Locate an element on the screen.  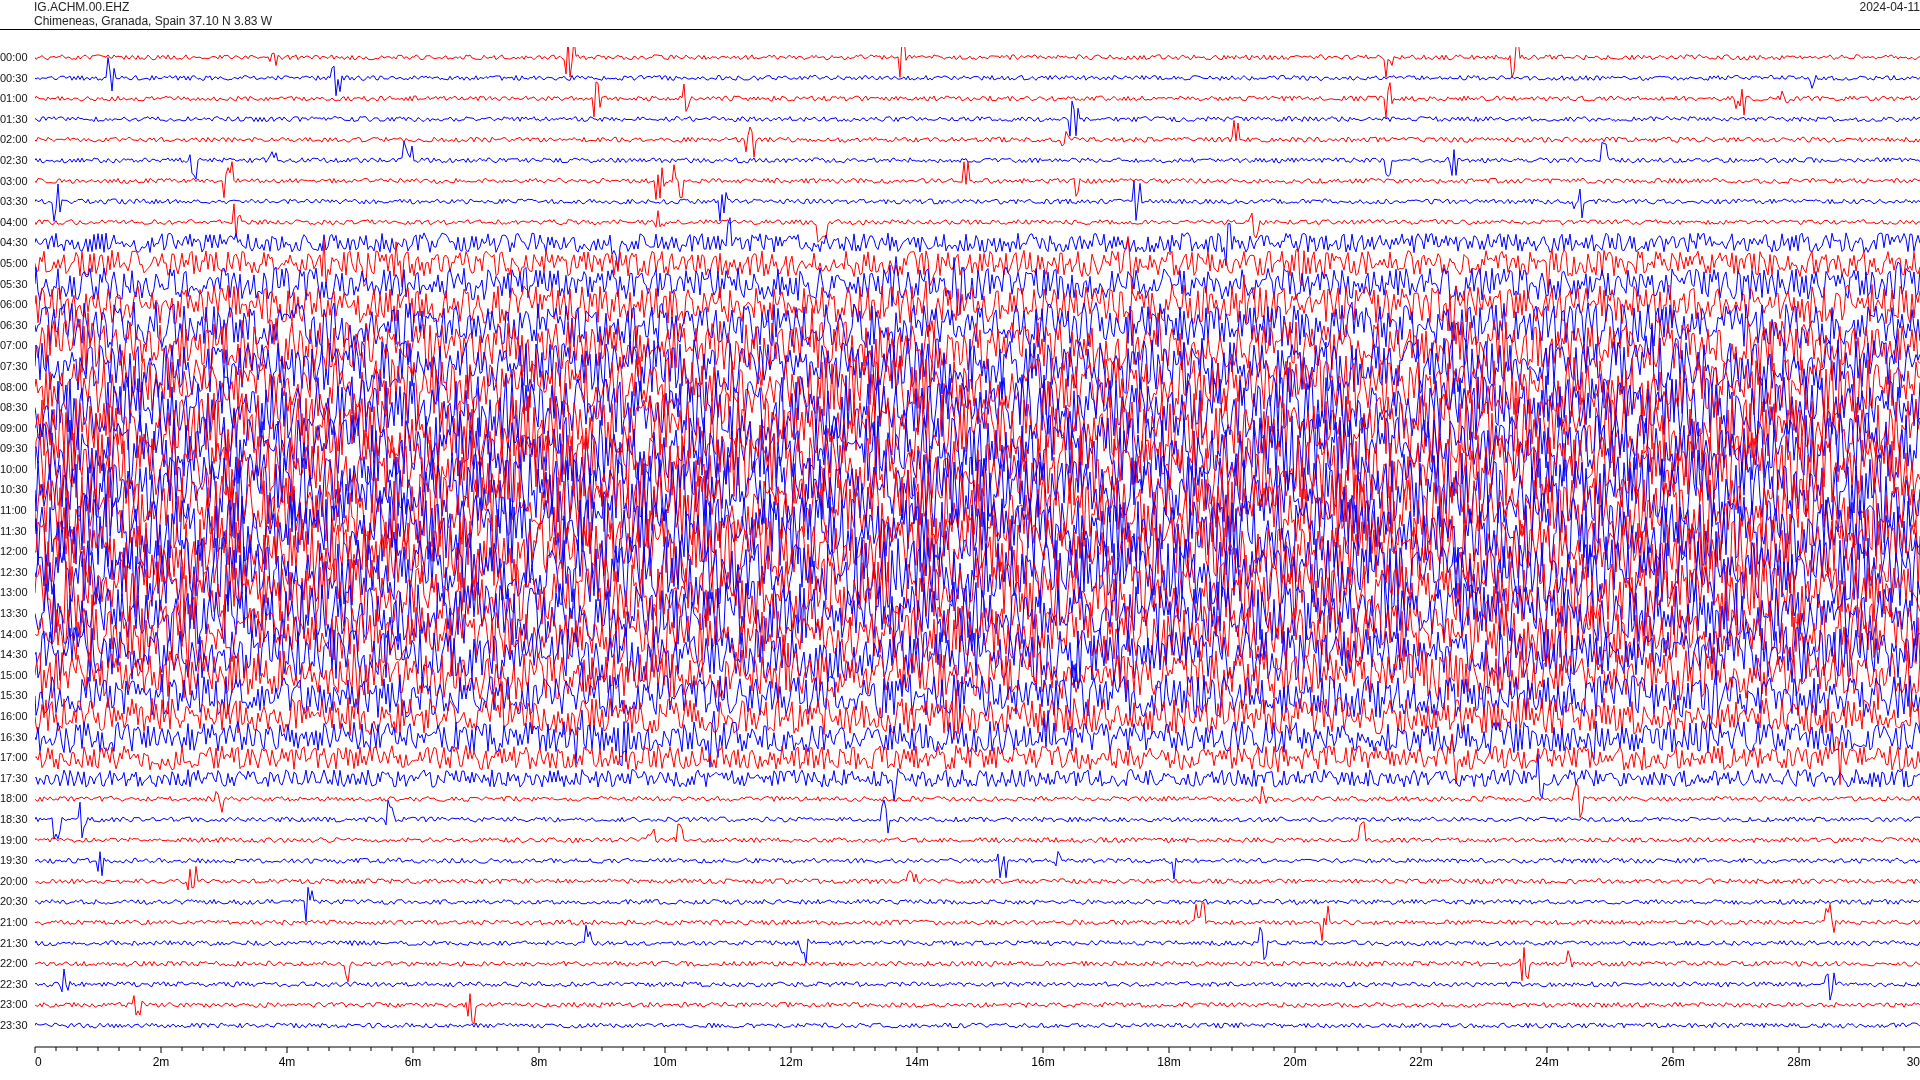
time-label: 09:00 is located at coordinates (14, 428).